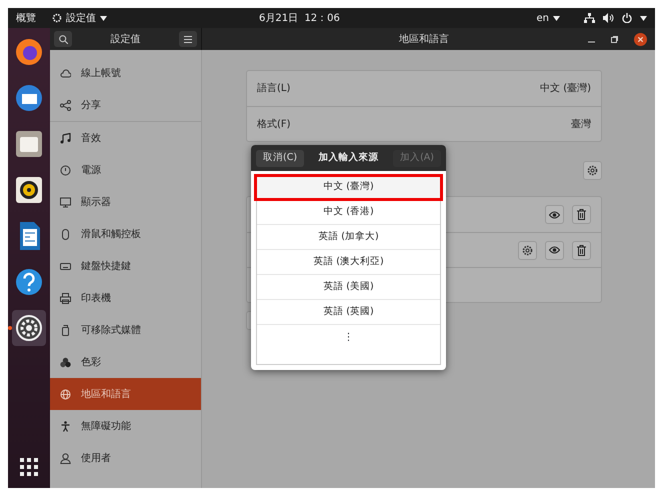 The image size is (663, 496). What do you see at coordinates (273, 89) in the screenshot?
I see `setting-label: 語言(L)` at bounding box center [273, 89].